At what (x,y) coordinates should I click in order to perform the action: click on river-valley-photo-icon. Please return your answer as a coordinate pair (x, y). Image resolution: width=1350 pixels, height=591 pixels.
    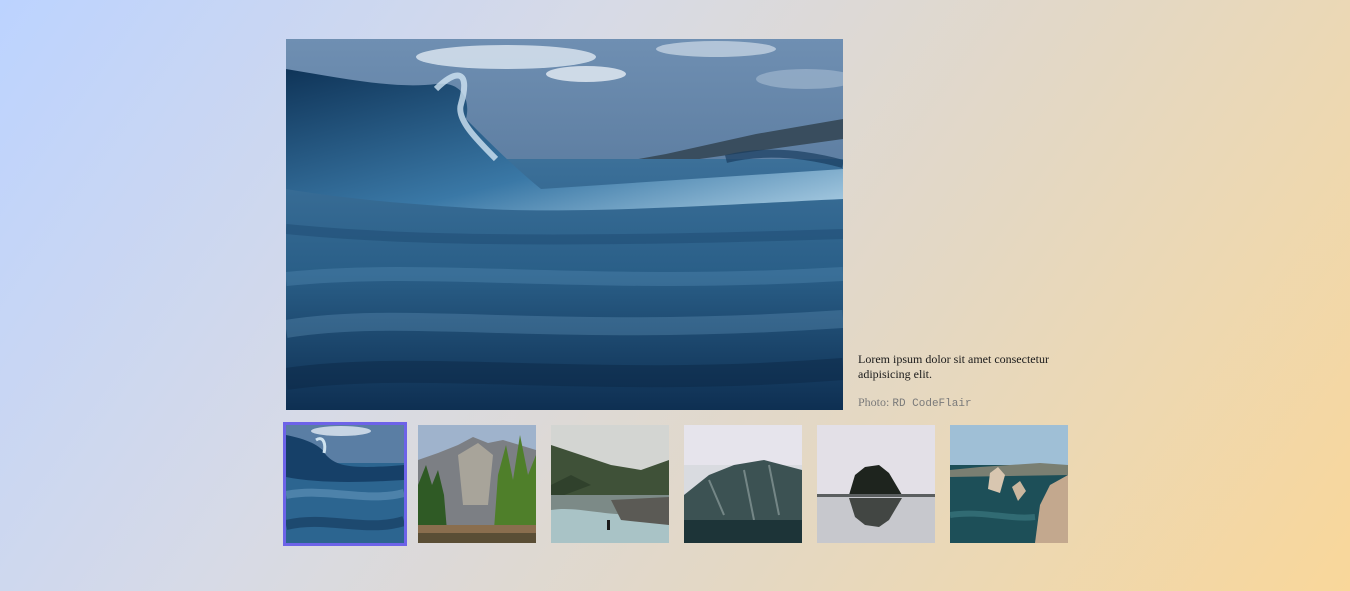
    Looking at the image, I should click on (610, 484).